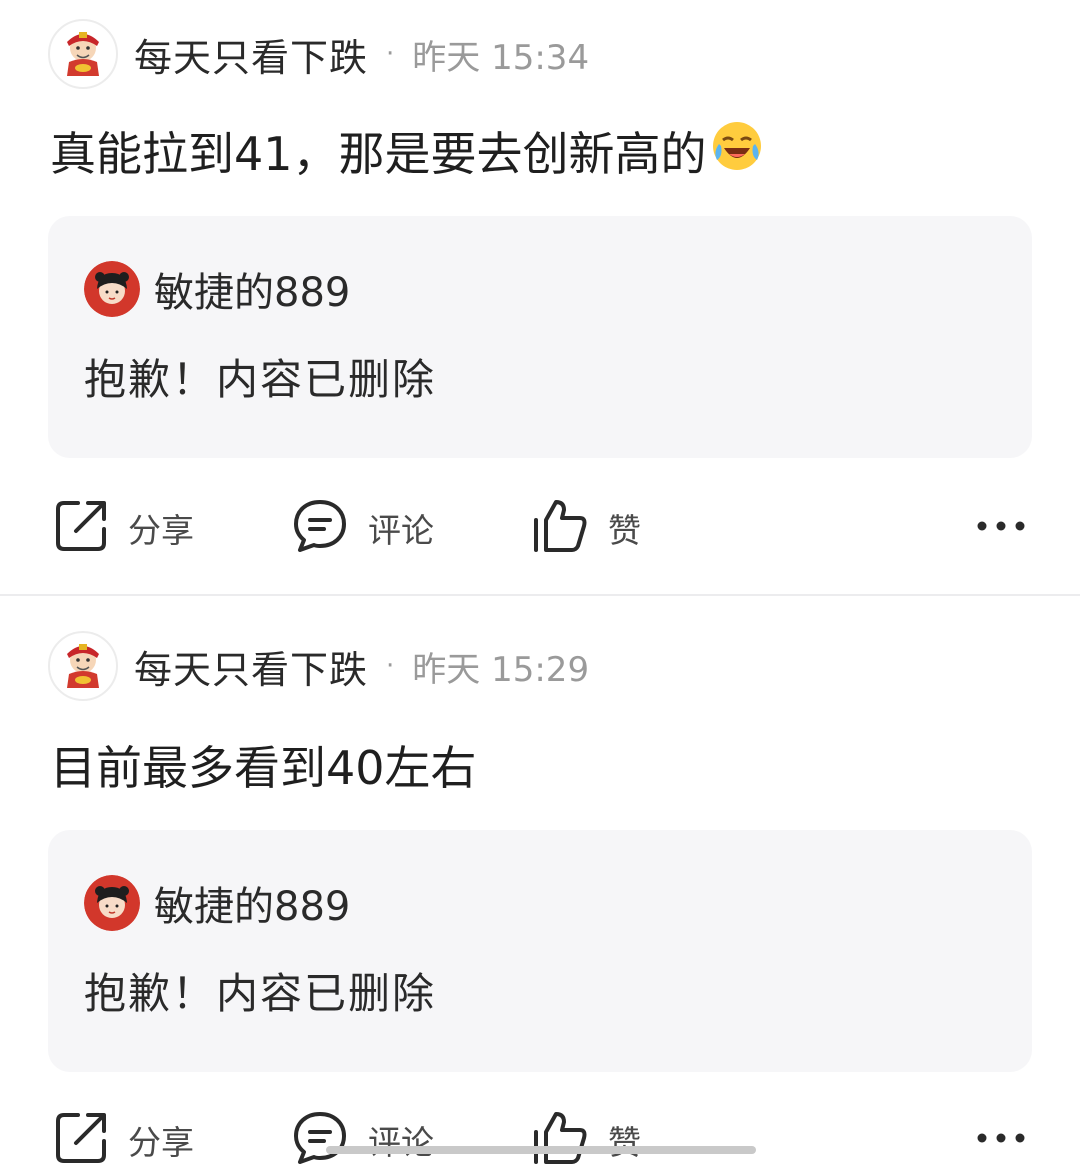  Describe the element at coordinates (737, 151) in the screenshot. I see `laughing-crying-emoji-icon` at that location.